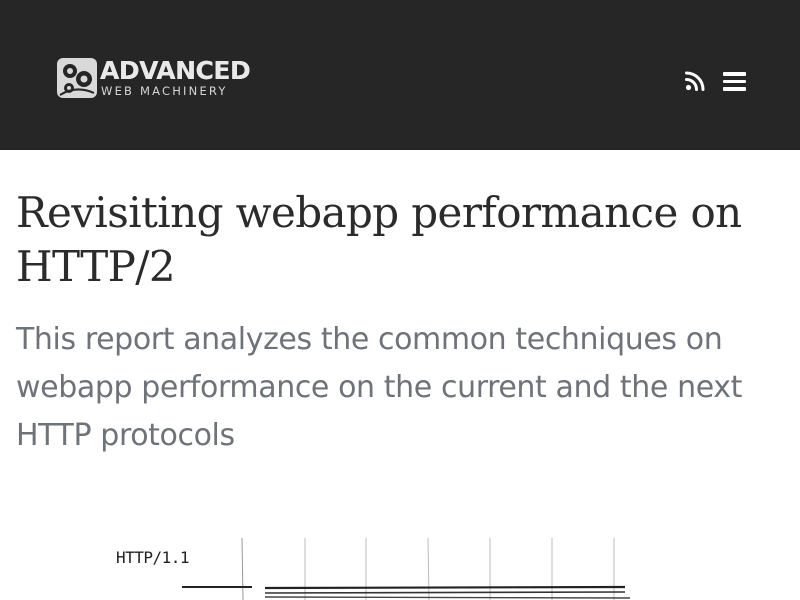 Image resolution: width=800 pixels, height=600 pixels. Describe the element at coordinates (380, 565) in the screenshot. I see `http-diagram-figure: HTTP/1.1` at that location.